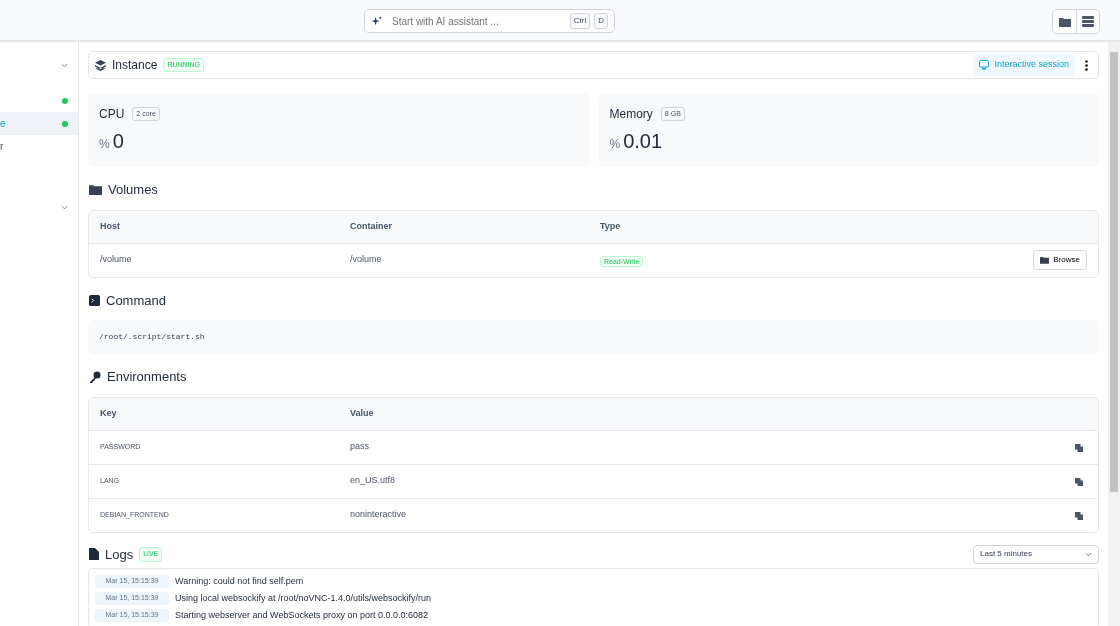  I want to click on stat-value: 0, so click(118, 141).